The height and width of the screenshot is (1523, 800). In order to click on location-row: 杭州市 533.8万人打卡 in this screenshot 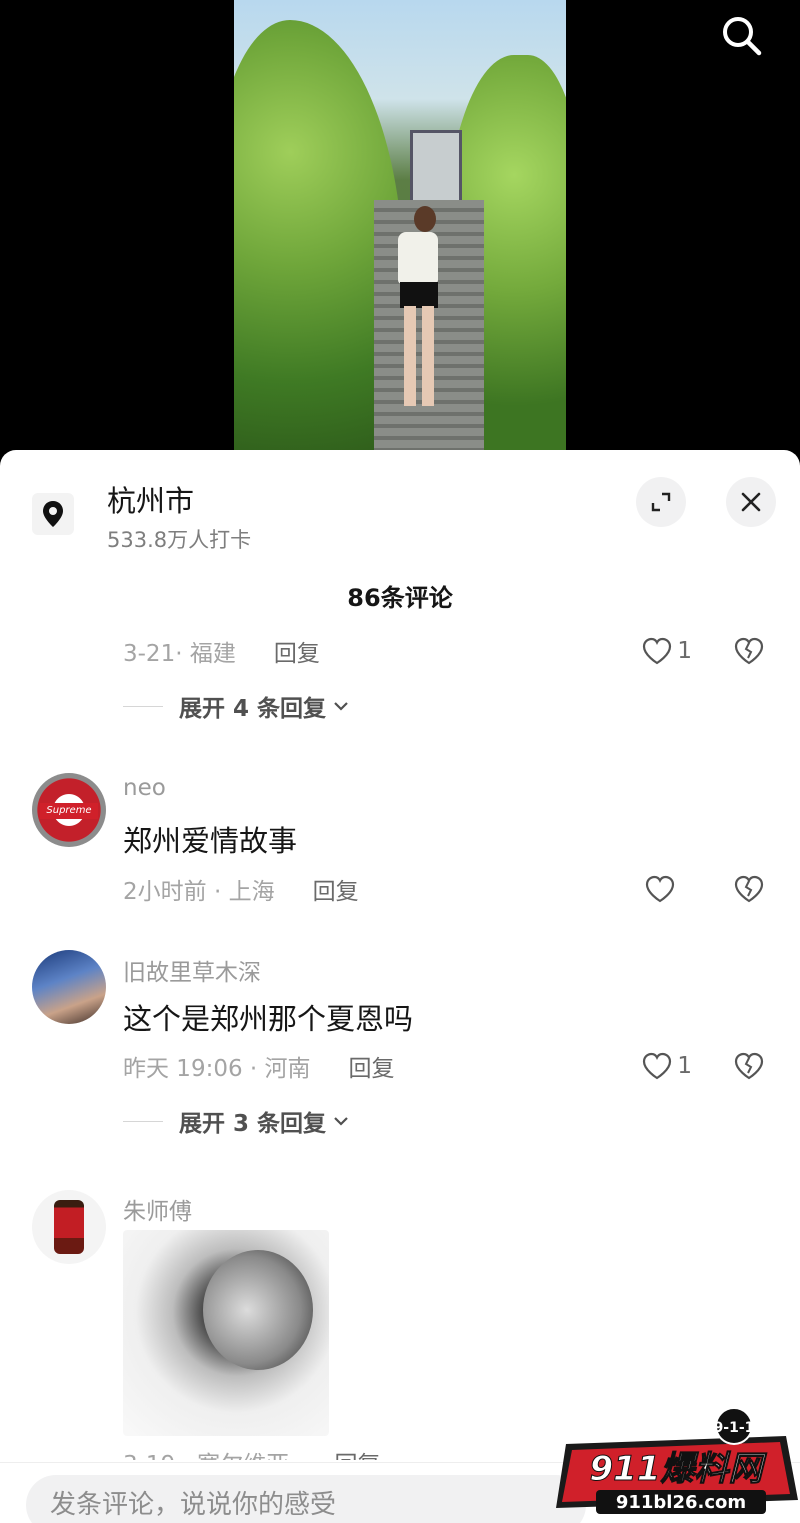, I will do `click(400, 505)`.